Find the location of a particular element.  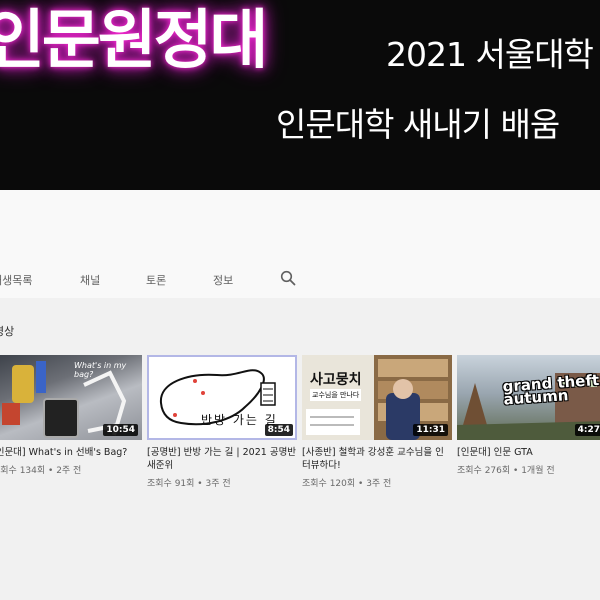

thumbnail-subheading: 교수님을 만나다 is located at coordinates (336, 395).